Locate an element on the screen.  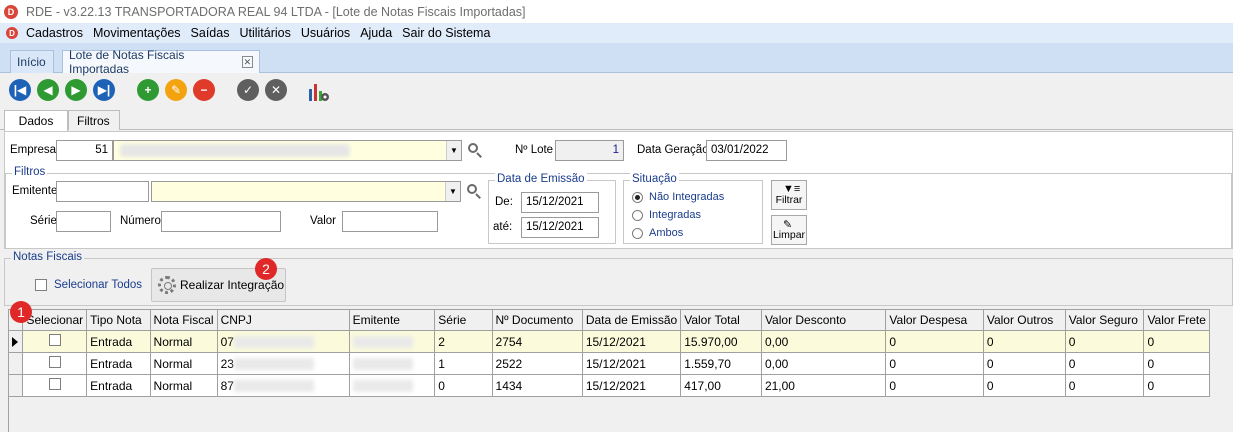
cell-total: 1.559,70 is located at coordinates (721, 363).